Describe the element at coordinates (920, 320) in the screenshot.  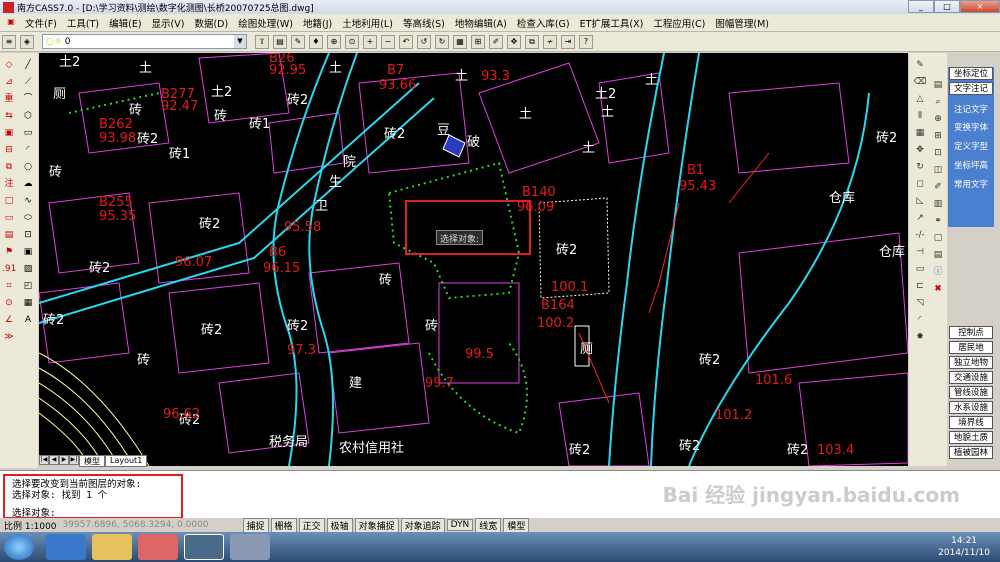
I see `fillet-icon: ◜` at that location.